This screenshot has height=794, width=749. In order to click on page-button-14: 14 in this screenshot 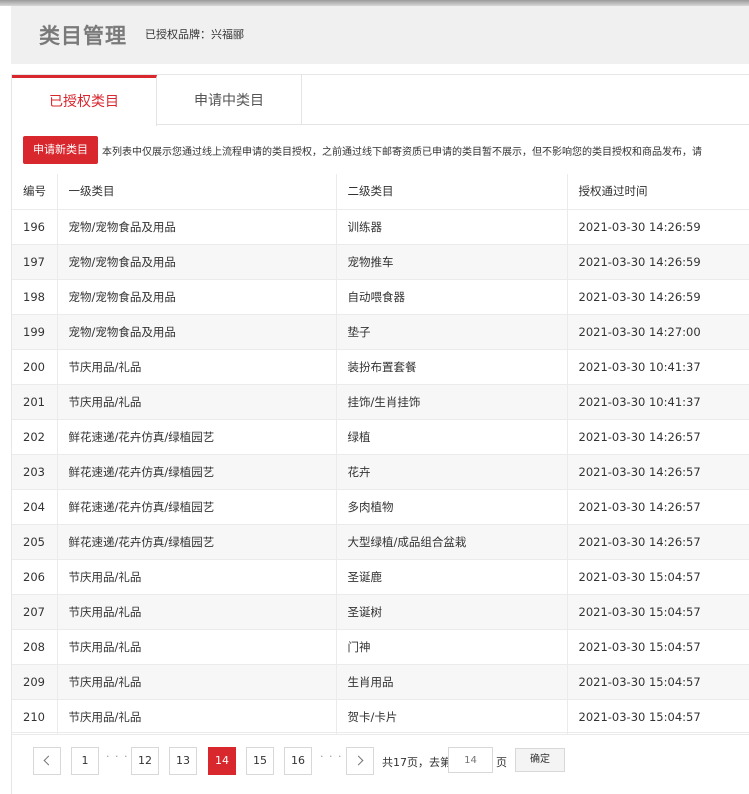, I will do `click(222, 761)`.